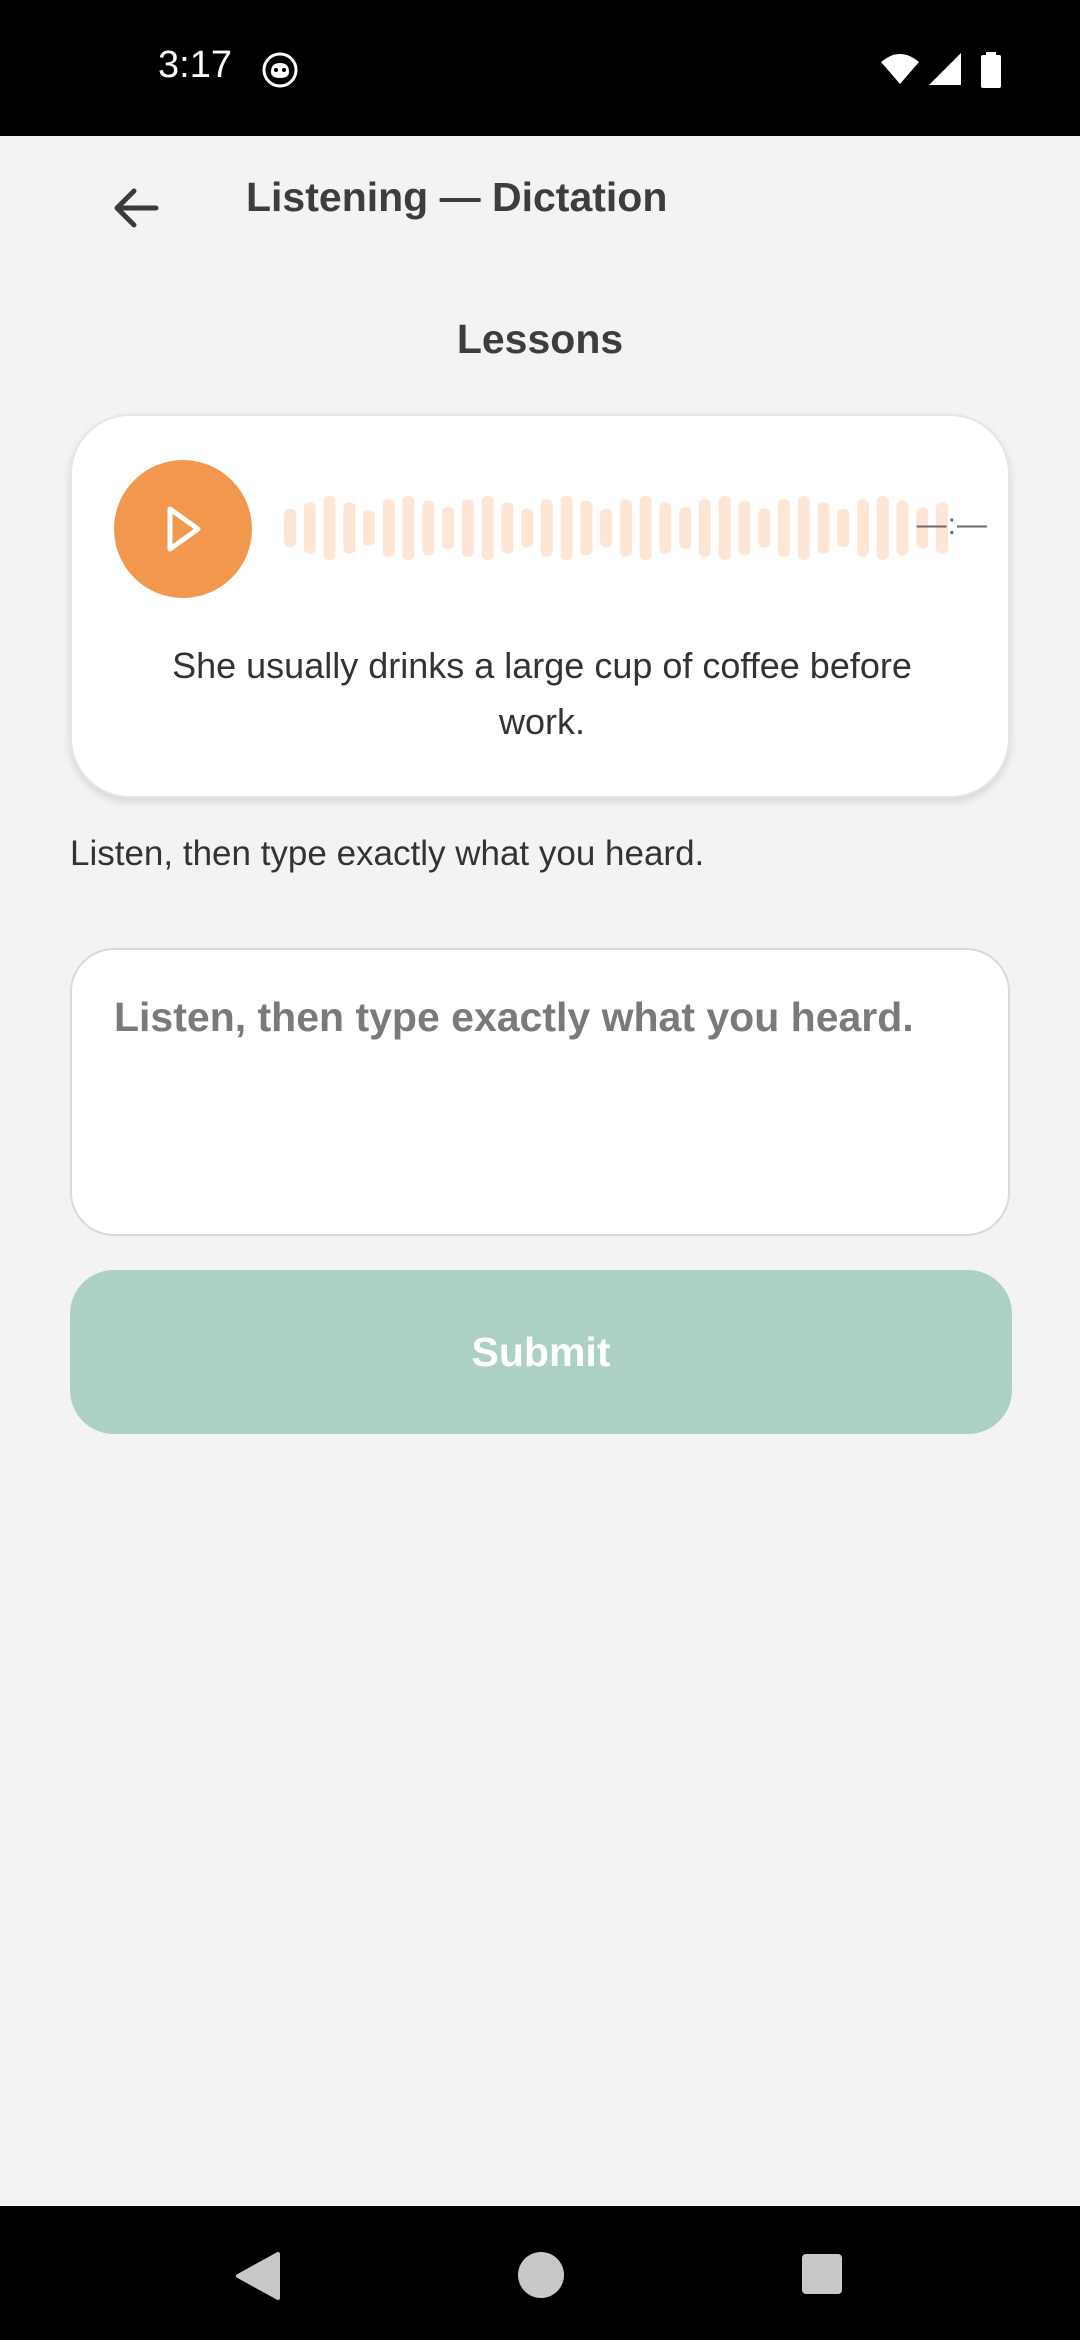 The width and height of the screenshot is (1080, 2340). I want to click on status-time: 3:17, so click(195, 65).